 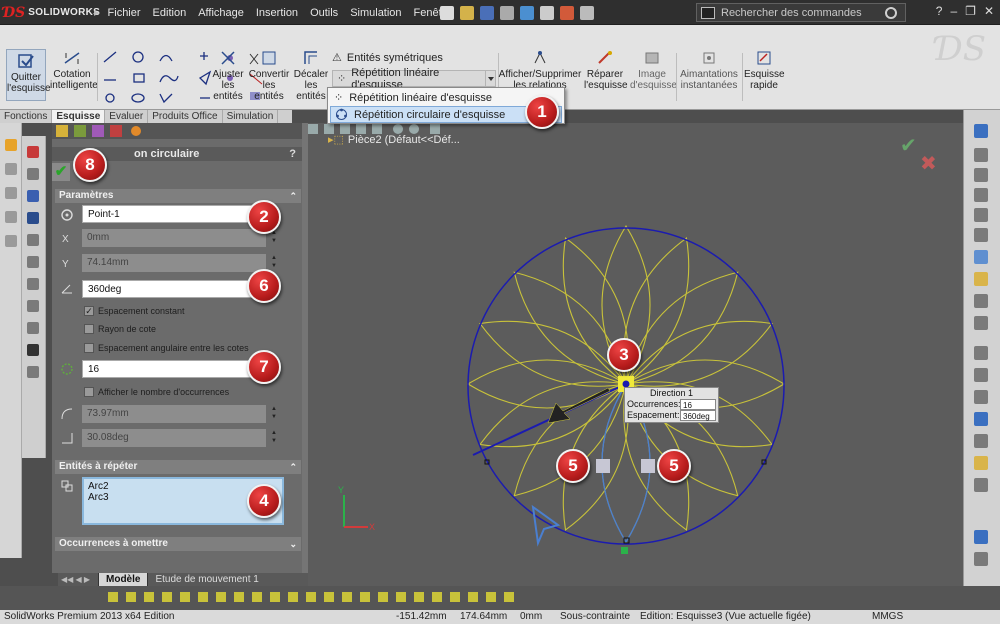 What do you see at coordinates (414, 79) in the screenshot?
I see `linear-pattern-button: ⁘ Répétition linéaire d'esquisse` at bounding box center [414, 79].